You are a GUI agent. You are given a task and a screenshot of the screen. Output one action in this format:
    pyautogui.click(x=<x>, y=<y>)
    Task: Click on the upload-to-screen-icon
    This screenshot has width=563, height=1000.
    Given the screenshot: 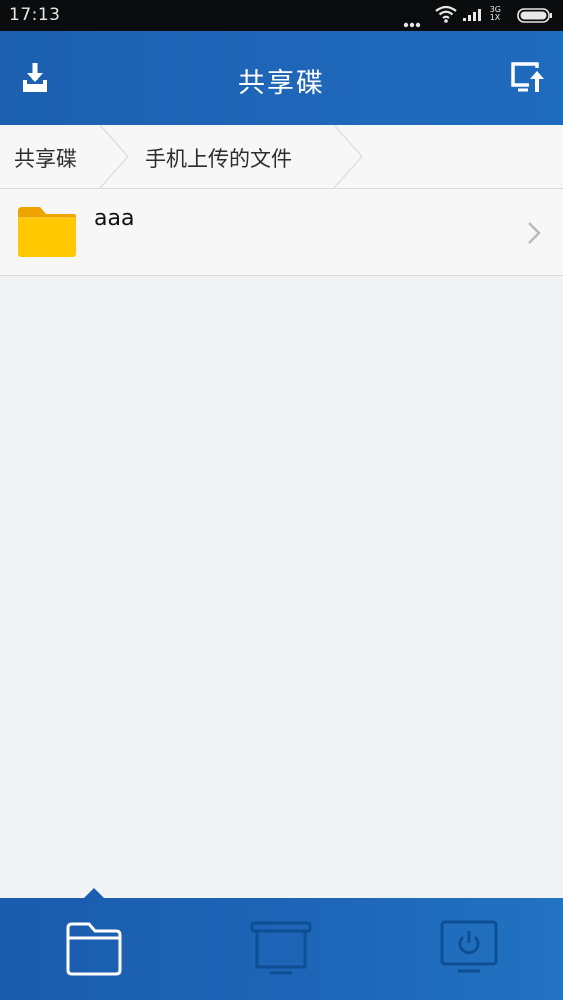 What is the action you would take?
    pyautogui.click(x=527, y=77)
    